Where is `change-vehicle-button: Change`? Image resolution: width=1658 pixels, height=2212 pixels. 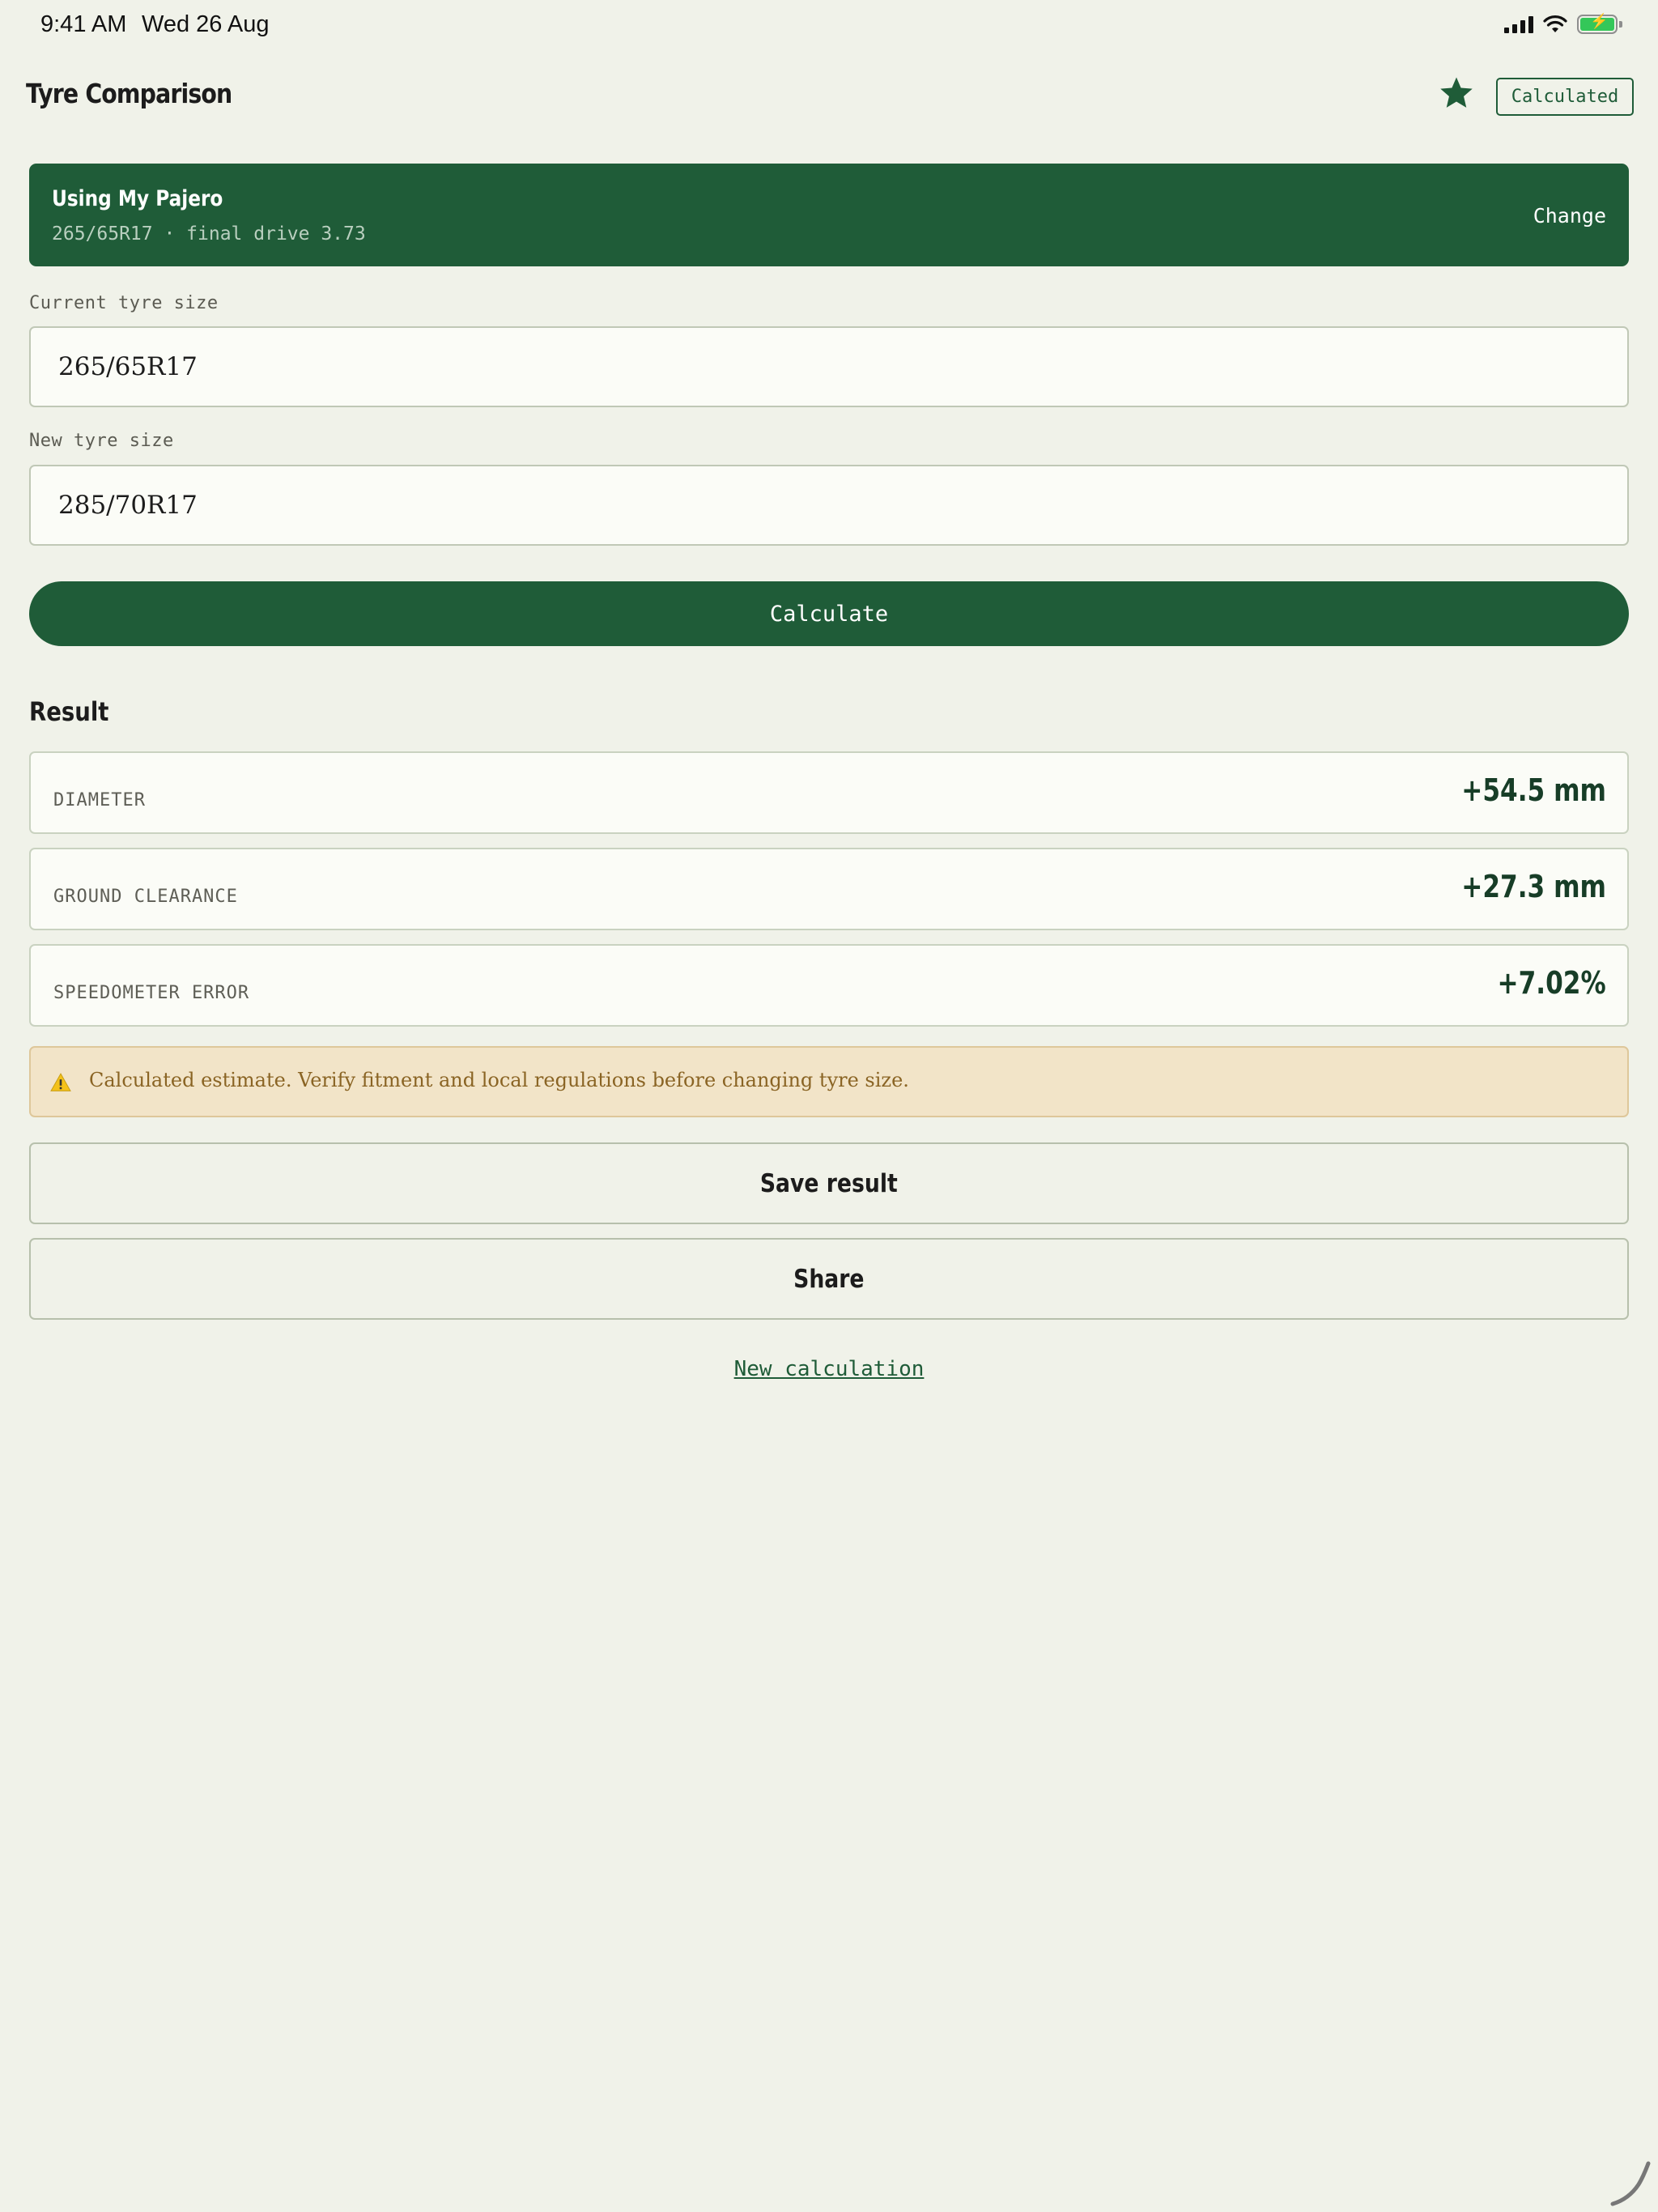 change-vehicle-button: Change is located at coordinates (1569, 216).